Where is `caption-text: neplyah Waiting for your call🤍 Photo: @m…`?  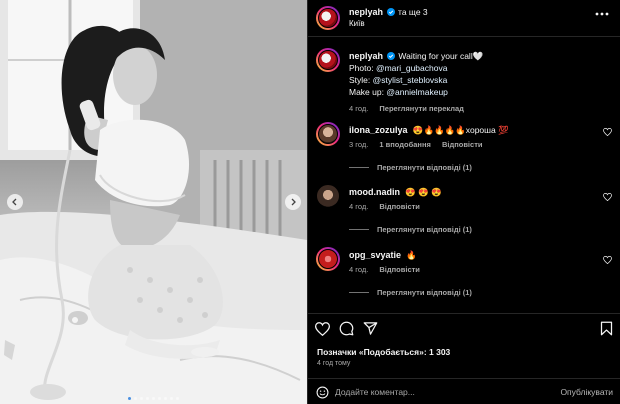
caption-text: neplyah Waiting for your call🤍 Photo: @m… is located at coordinates (476, 74).